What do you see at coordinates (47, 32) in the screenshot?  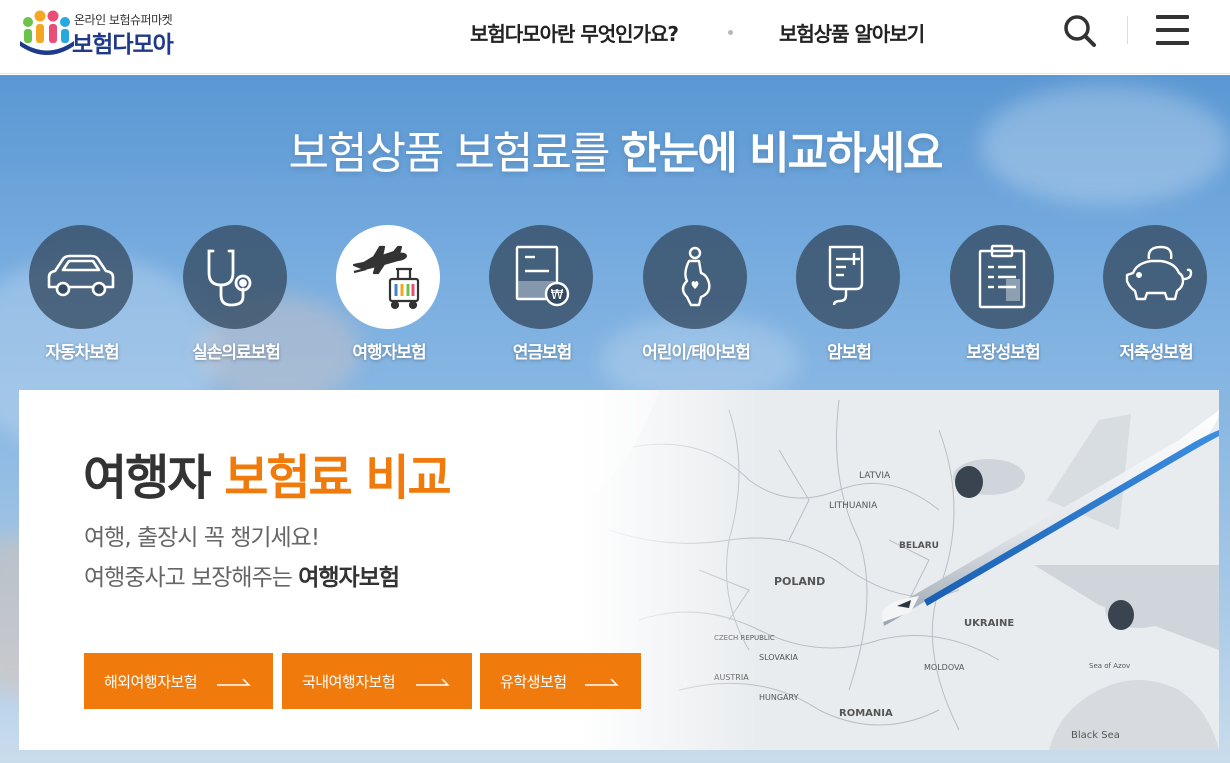 I see `logo-people-icon` at bounding box center [47, 32].